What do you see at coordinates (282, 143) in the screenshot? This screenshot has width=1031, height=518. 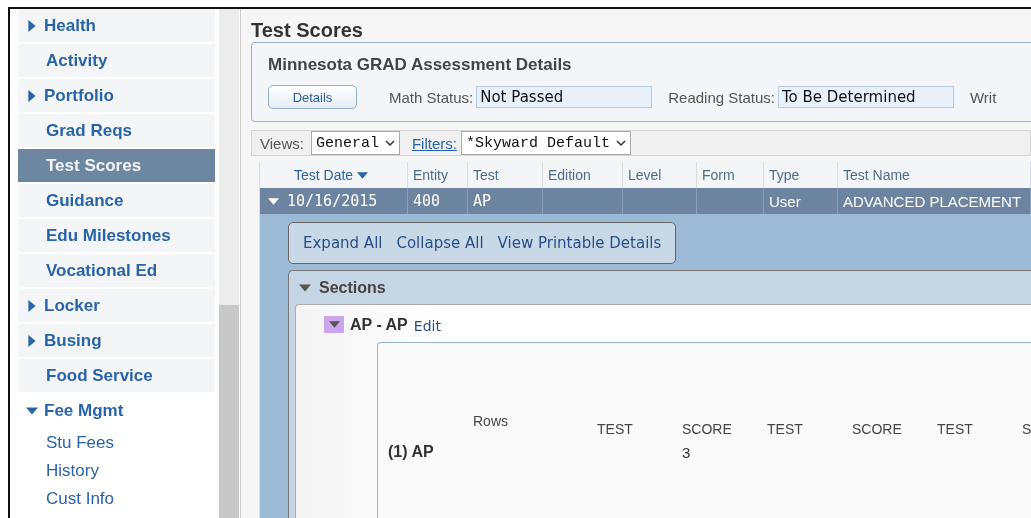 I see `views-label: Views:` at bounding box center [282, 143].